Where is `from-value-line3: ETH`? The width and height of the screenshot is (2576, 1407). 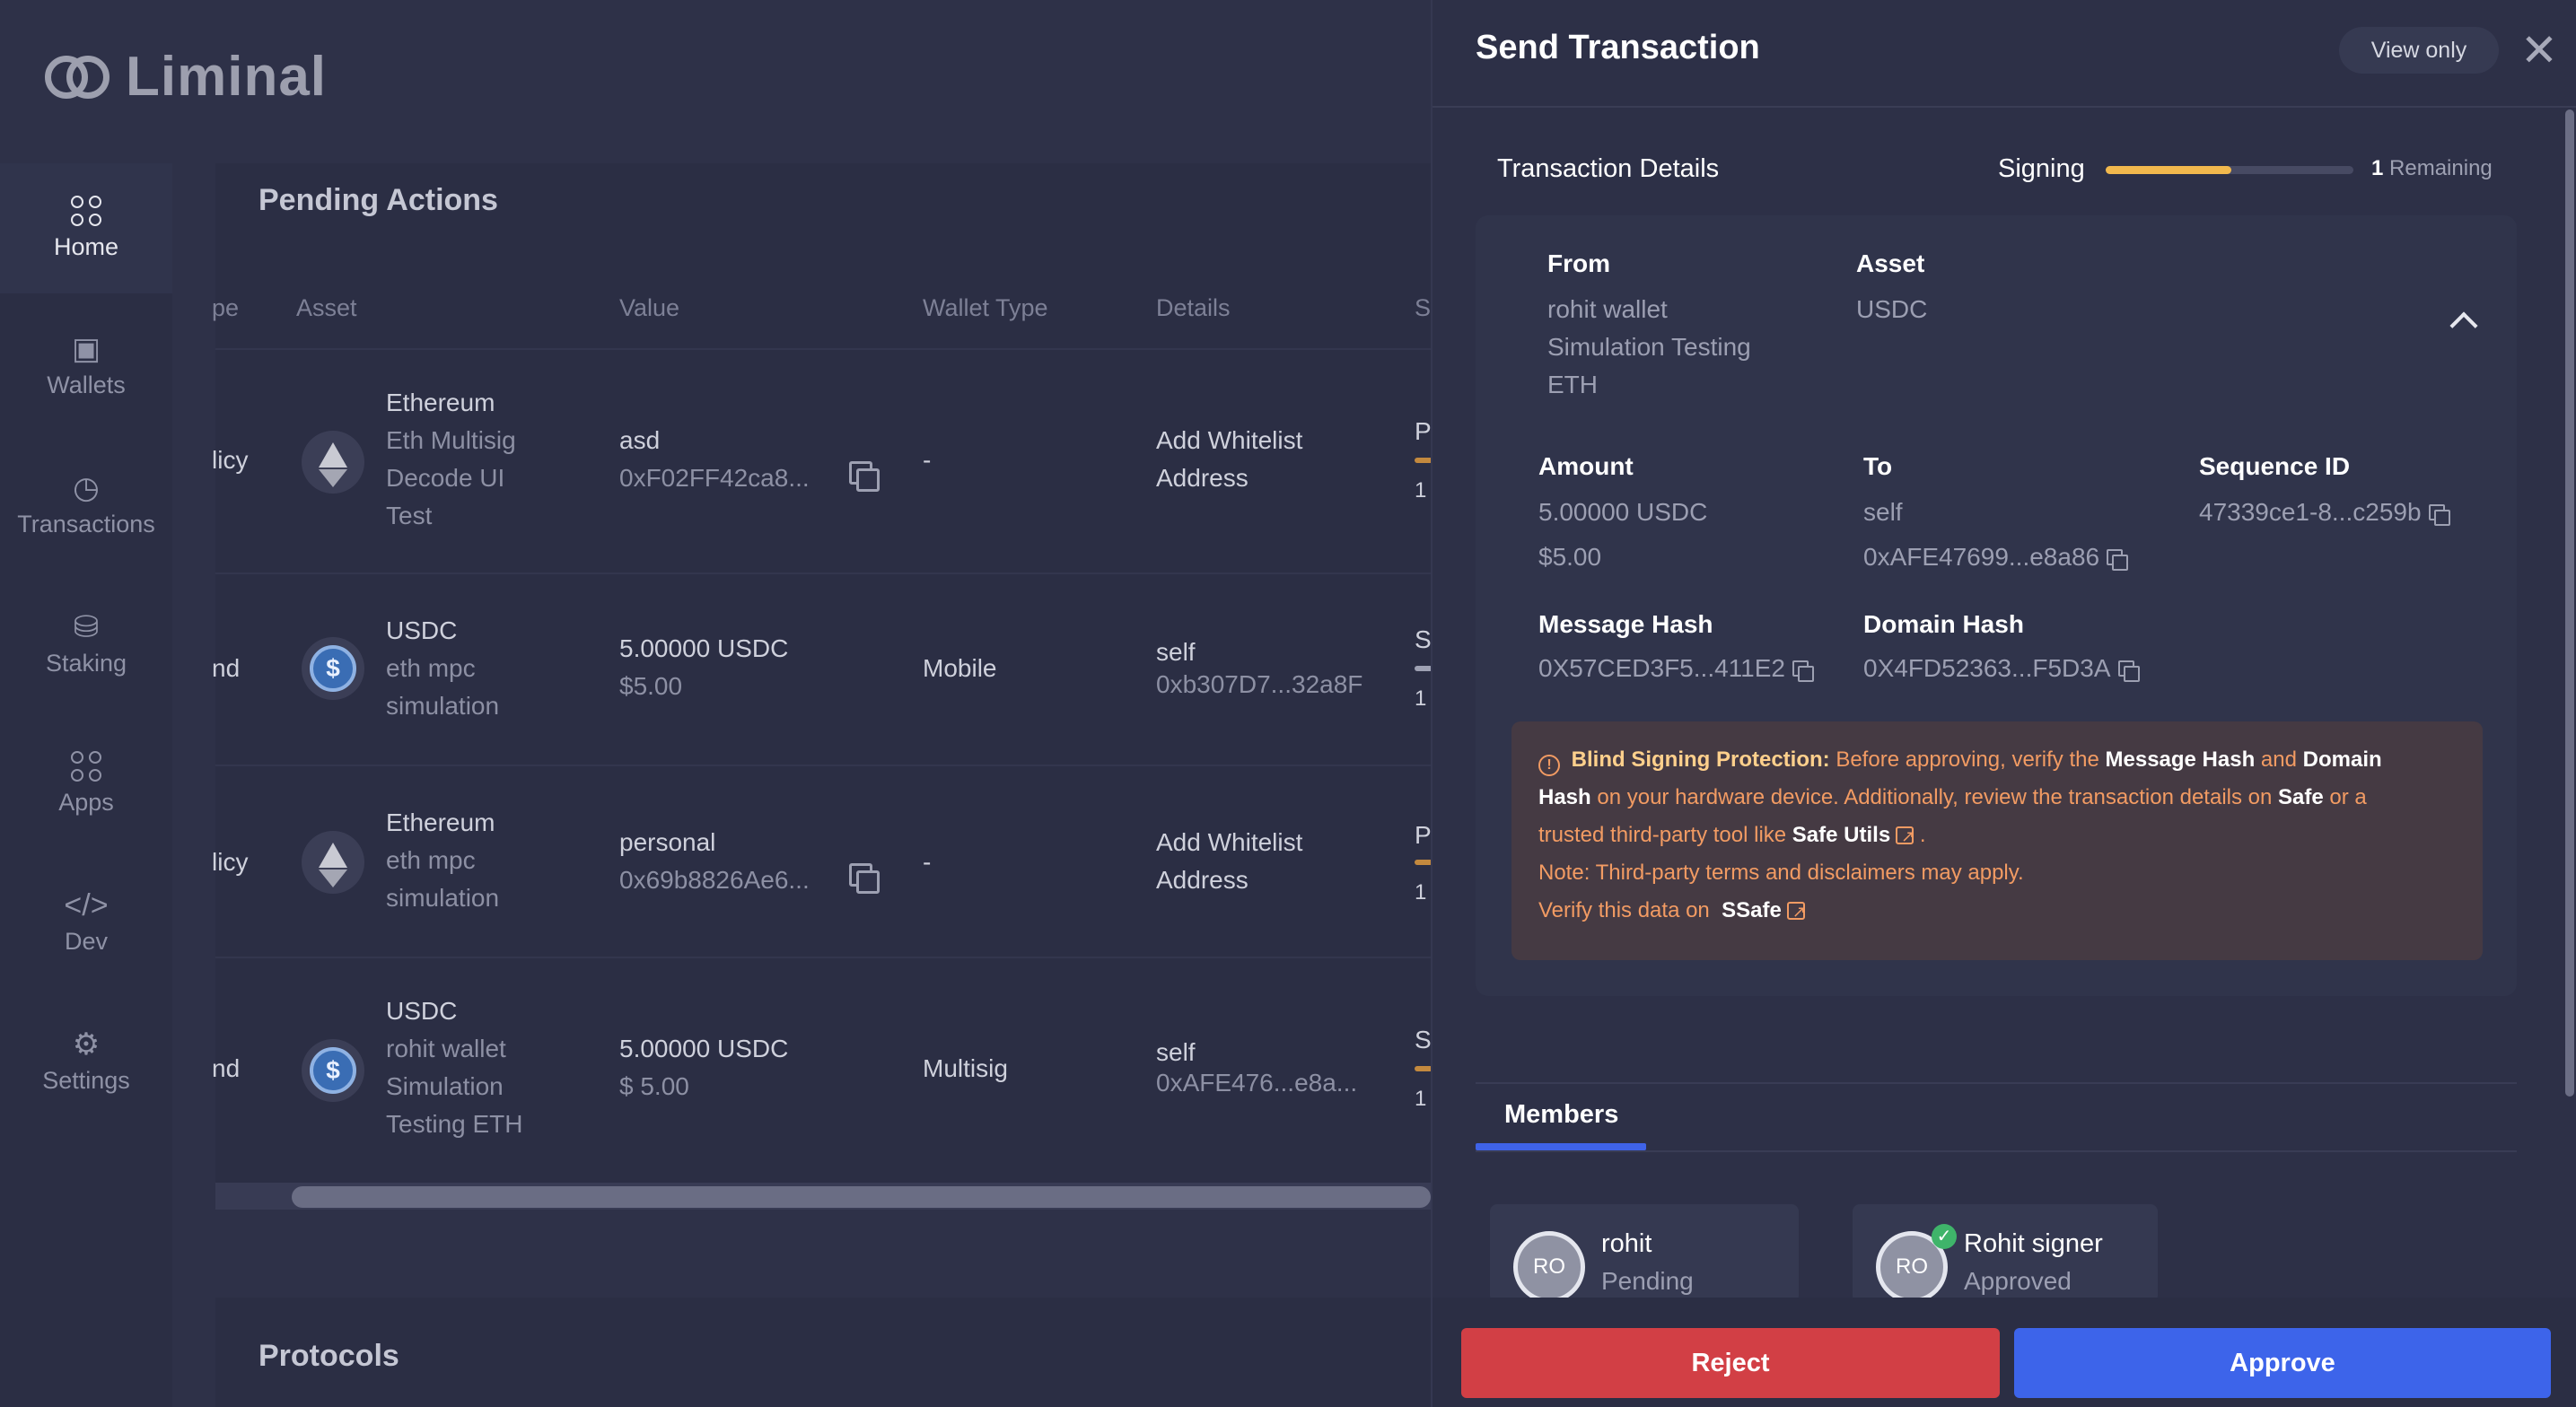
from-value-line3: ETH is located at coordinates (1572, 384).